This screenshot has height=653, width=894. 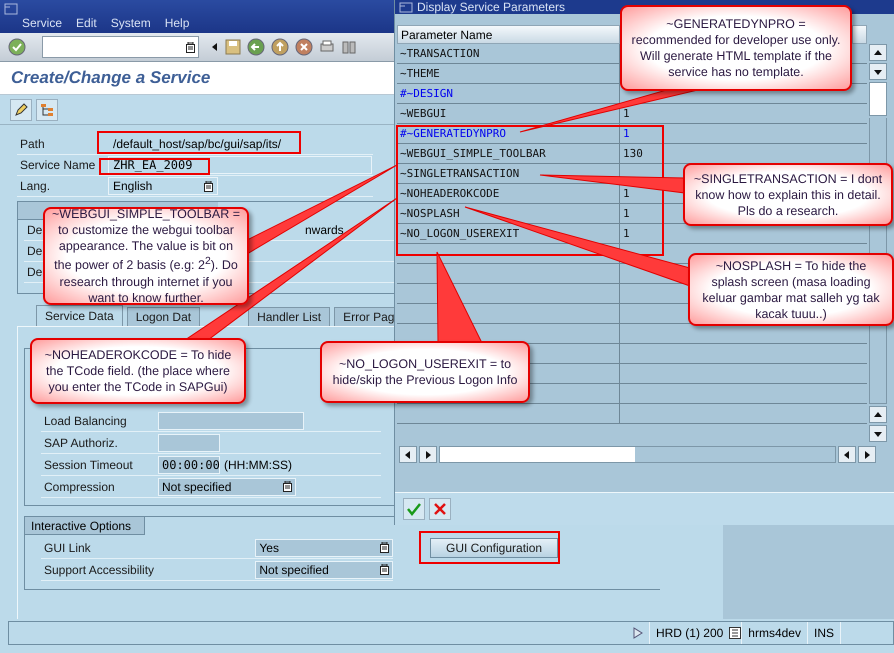 What do you see at coordinates (788, 194) in the screenshot?
I see `callout: ~SINGLETRANSACTION = I dont know how to explain this in detail. Pls do a research.` at bounding box center [788, 194].